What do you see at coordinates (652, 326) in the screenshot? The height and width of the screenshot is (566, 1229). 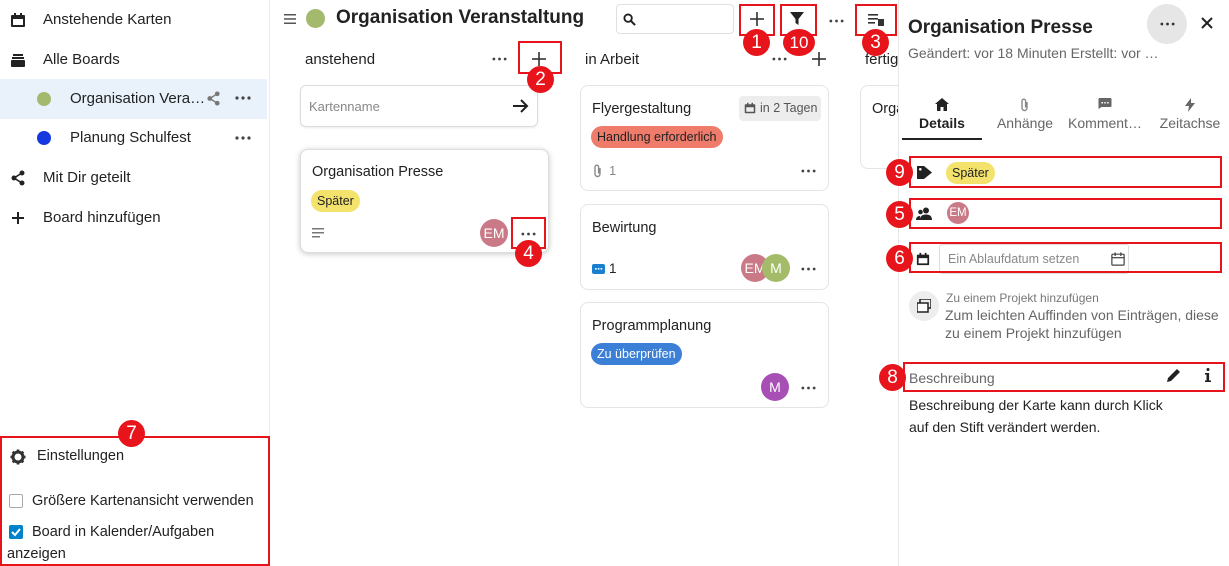 I see `card-title: Programmplanung` at bounding box center [652, 326].